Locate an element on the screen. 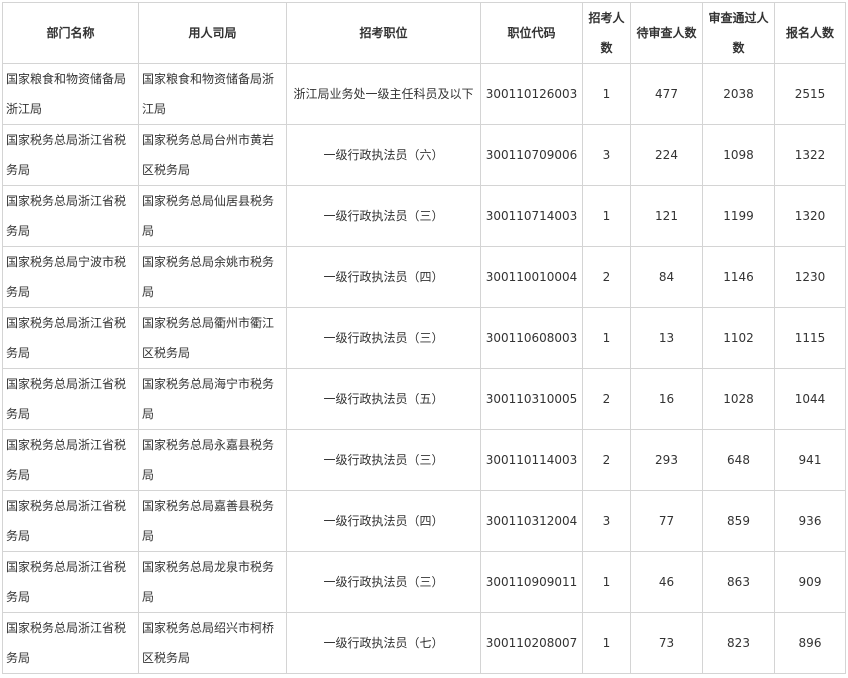  cell-code: 300110114003 is located at coordinates (531, 460).